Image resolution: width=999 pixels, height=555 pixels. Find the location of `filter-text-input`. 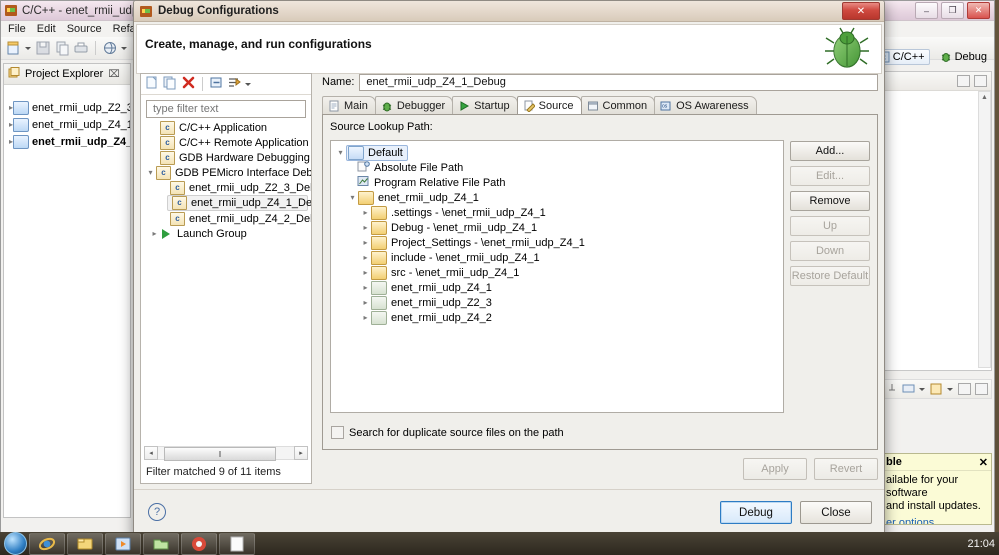

filter-text-input is located at coordinates (226, 109).